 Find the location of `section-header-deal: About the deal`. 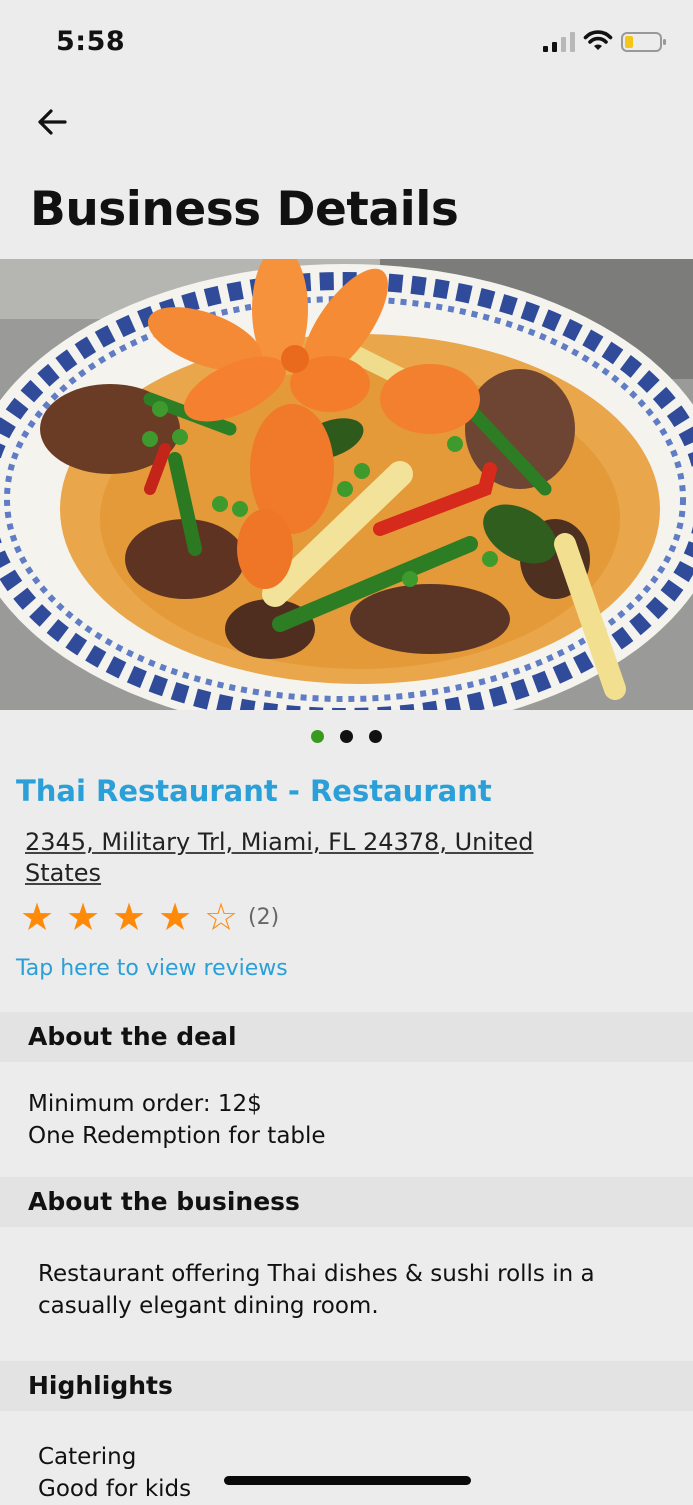

section-header-deal: About the deal is located at coordinates (346, 1037).